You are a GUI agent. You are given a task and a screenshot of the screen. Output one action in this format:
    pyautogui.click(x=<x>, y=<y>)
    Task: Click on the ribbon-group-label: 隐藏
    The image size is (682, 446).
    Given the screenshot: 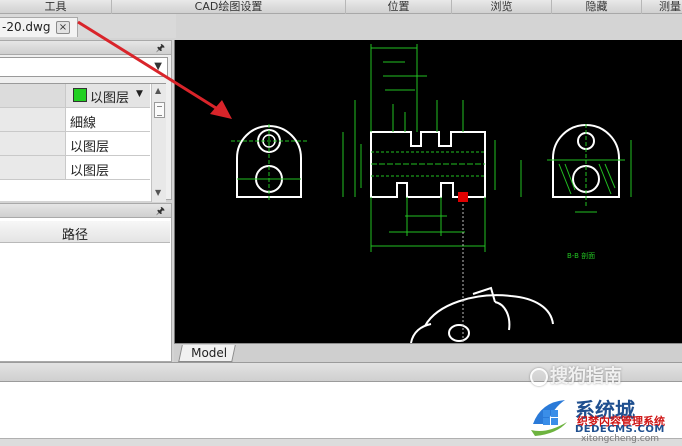 What is the action you would take?
    pyautogui.click(x=596, y=6)
    